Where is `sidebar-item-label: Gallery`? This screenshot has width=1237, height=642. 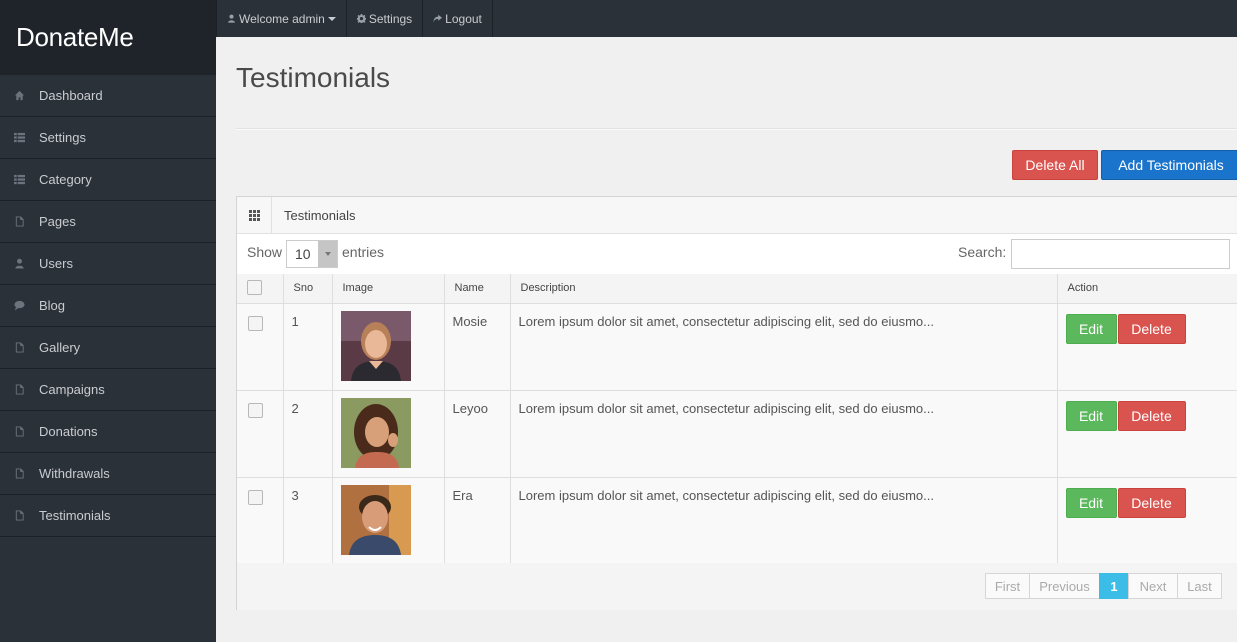
sidebar-item-label: Gallery is located at coordinates (60, 347).